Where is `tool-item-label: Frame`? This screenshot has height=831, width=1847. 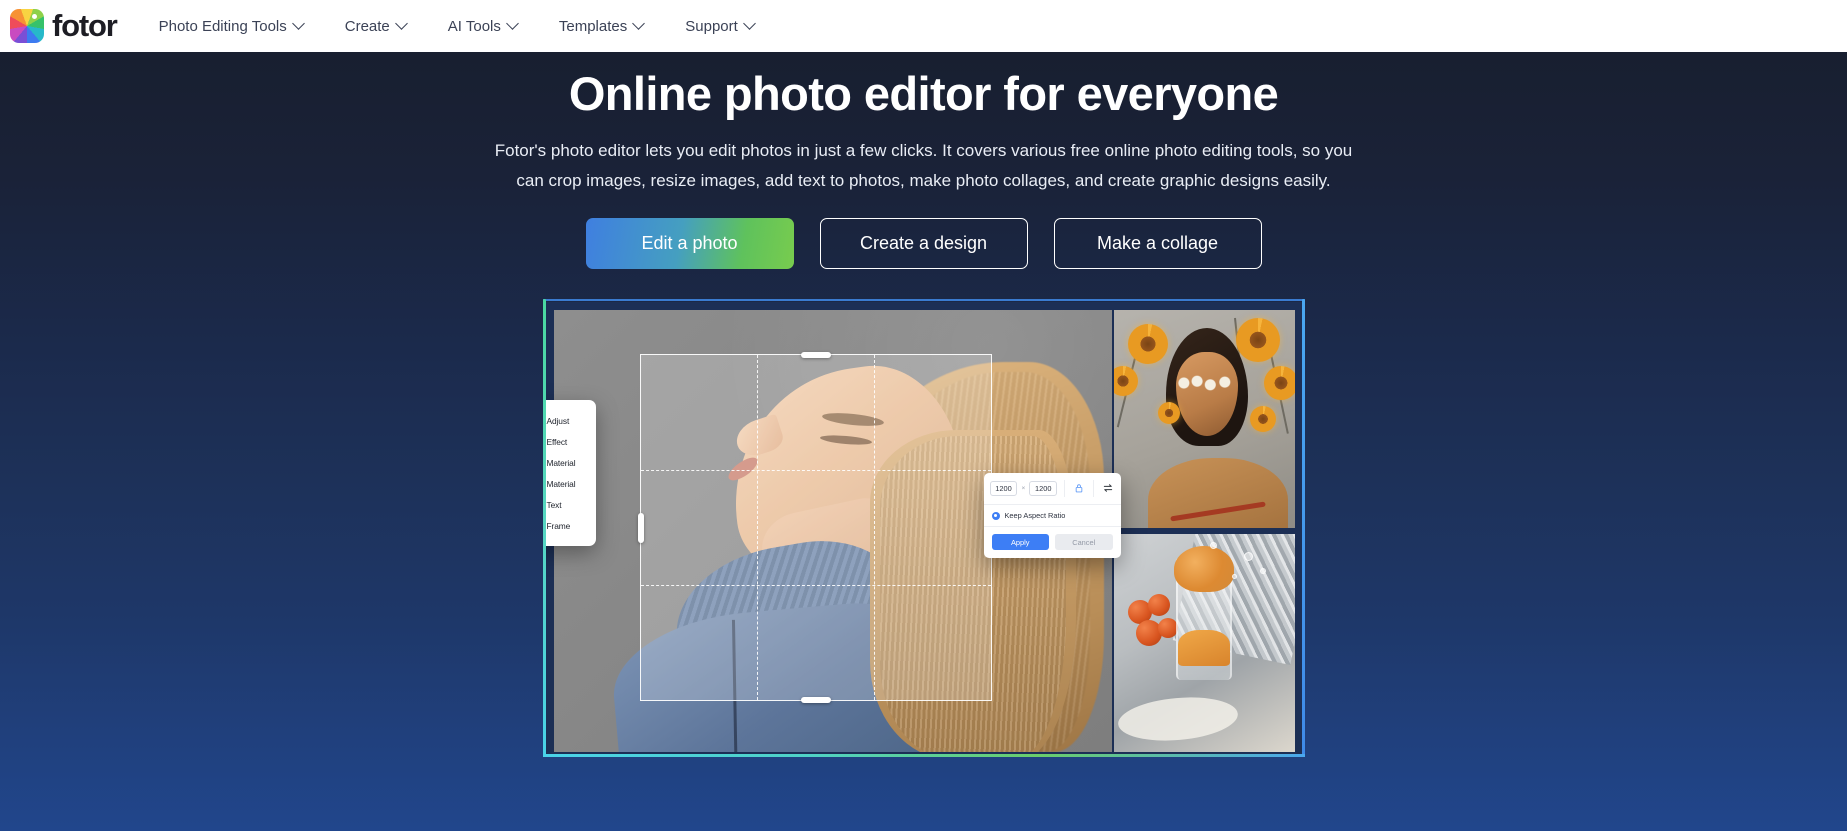 tool-item-label: Frame is located at coordinates (558, 525).